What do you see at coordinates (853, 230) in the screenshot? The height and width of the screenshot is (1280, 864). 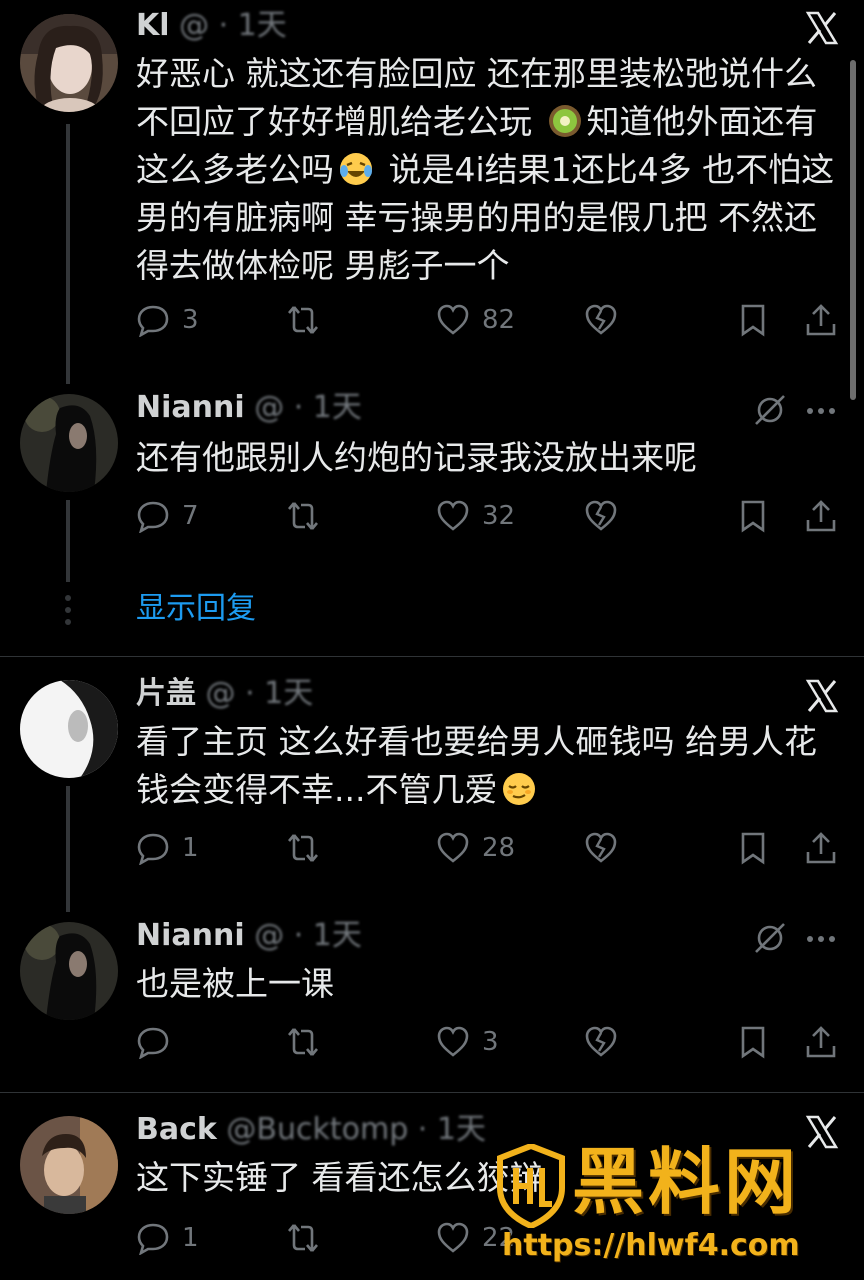 I see `scrollbar` at bounding box center [853, 230].